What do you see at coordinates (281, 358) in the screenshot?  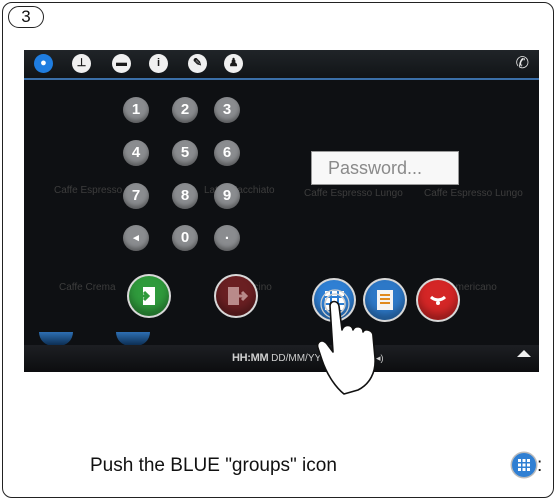 I see `status-bar: HH:MM DD/MM/YY ◂)` at bounding box center [281, 358].